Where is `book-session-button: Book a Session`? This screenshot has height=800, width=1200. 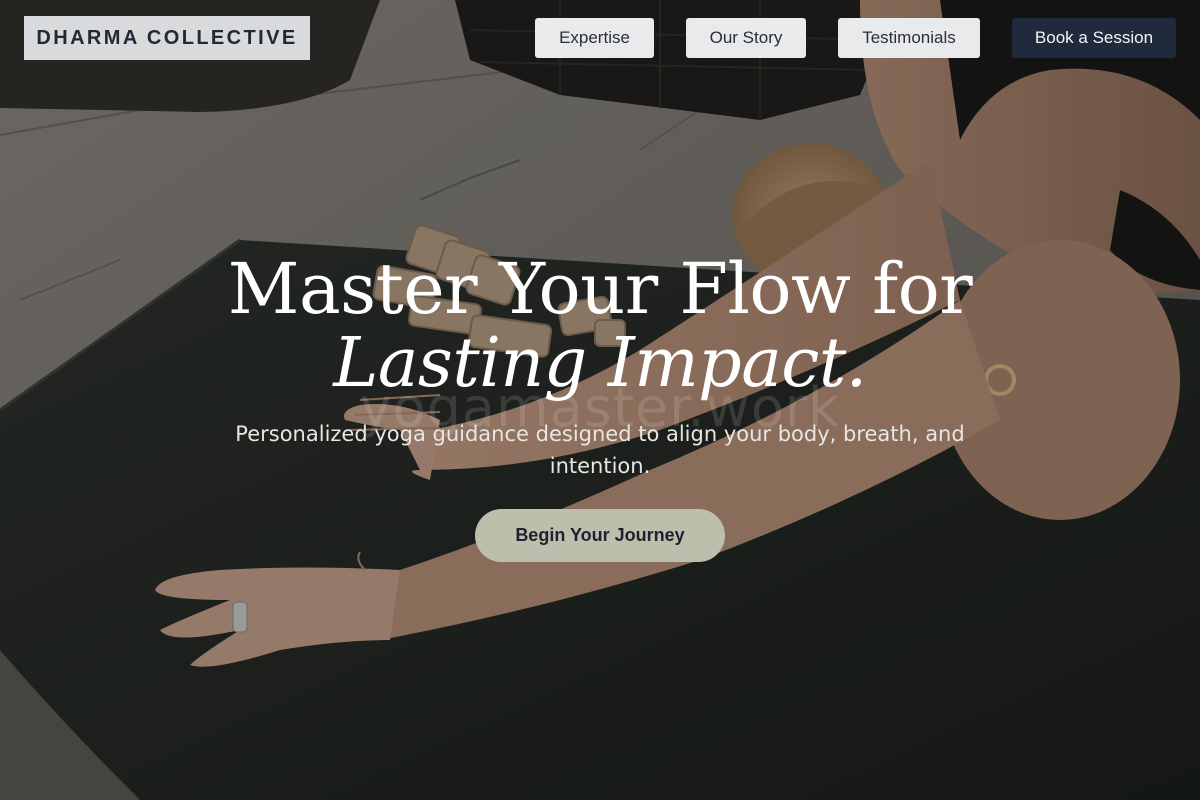 book-session-button: Book a Session is located at coordinates (1094, 38).